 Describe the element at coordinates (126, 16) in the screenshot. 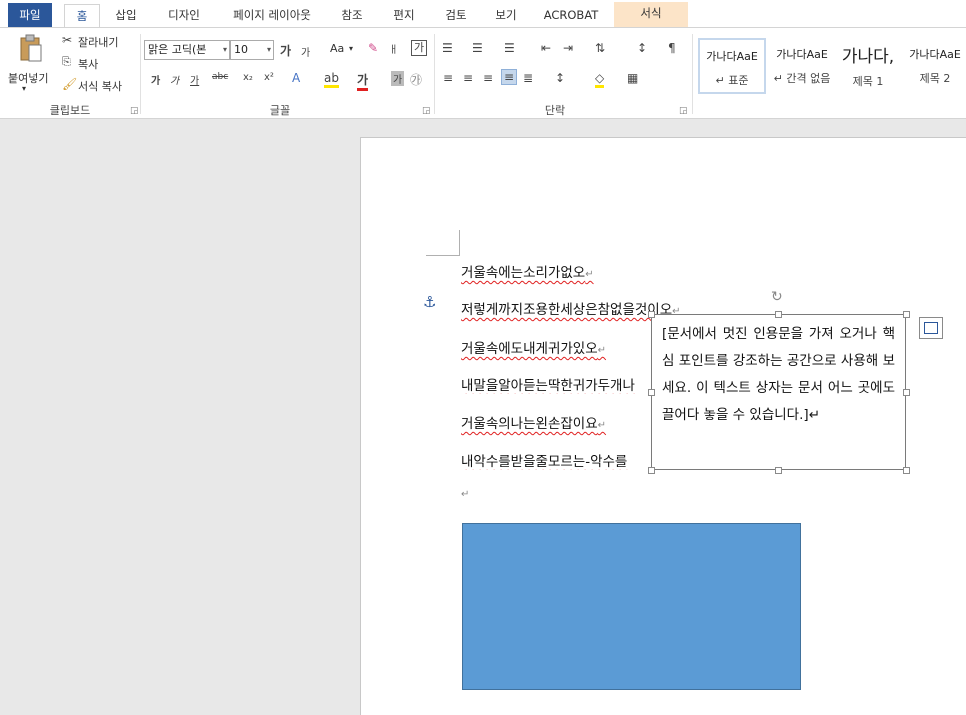

I see `tab-insert: 삽입` at that location.